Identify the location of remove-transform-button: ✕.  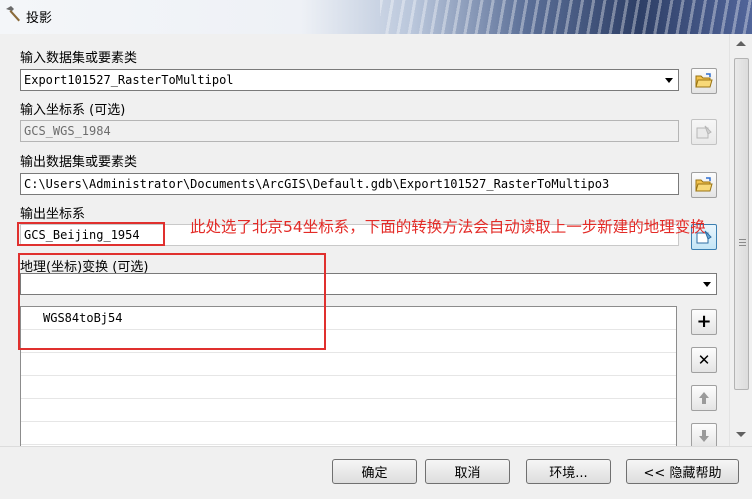
(704, 360).